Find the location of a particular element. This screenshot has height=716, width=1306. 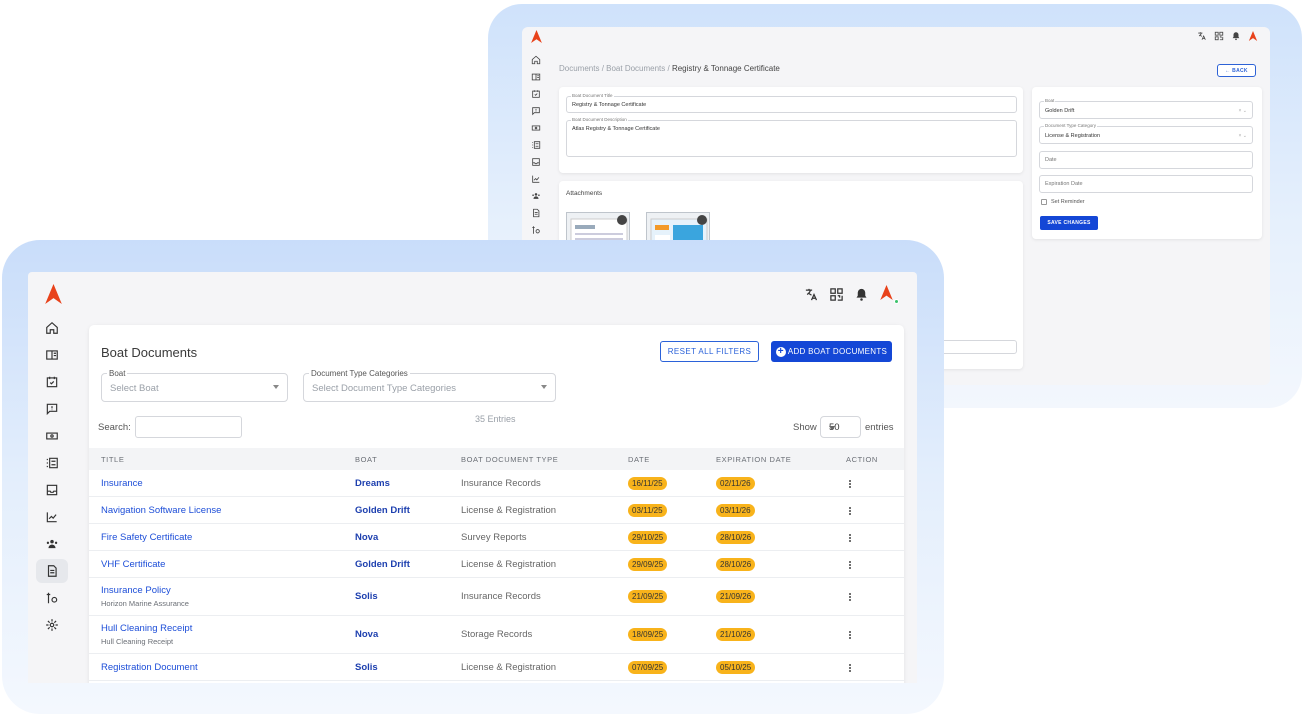

expiration-date-badge: 03/11/26 is located at coordinates (735, 510).